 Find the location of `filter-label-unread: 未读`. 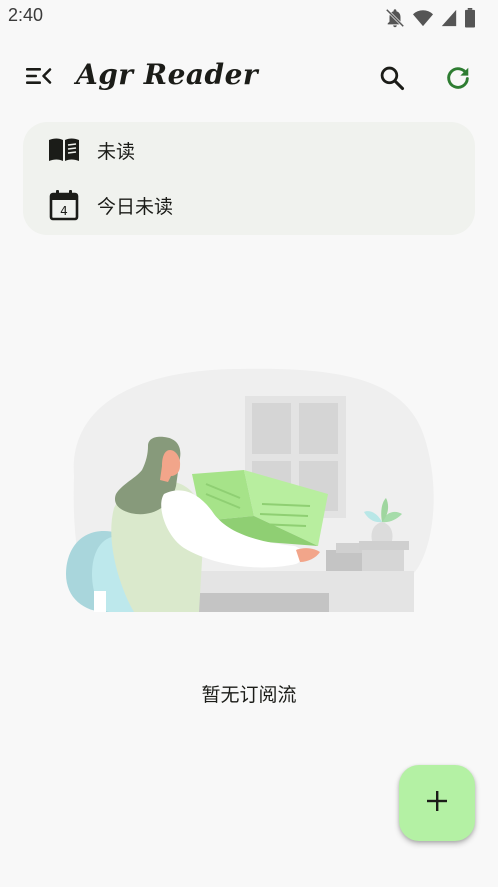

filter-label-unread: 未读 is located at coordinates (116, 151).